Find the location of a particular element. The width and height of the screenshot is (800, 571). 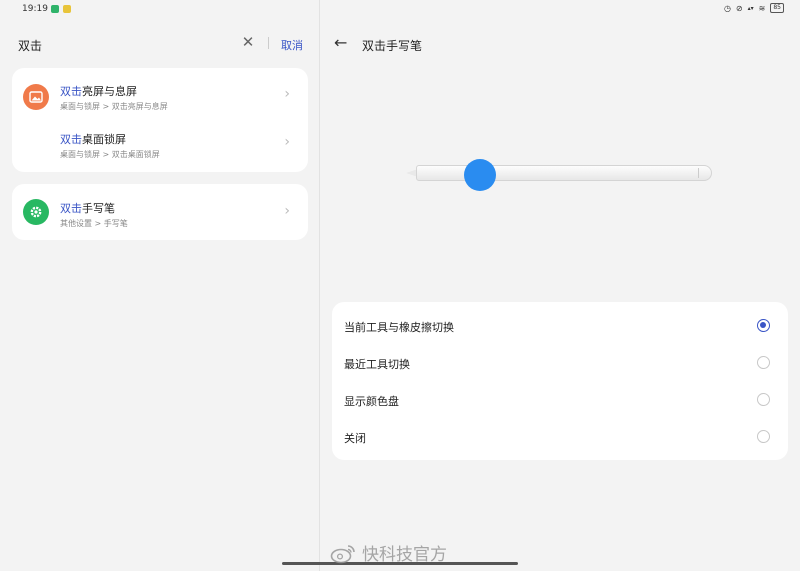

option-show-palette: 显示颜色盘 is located at coordinates (560, 399).